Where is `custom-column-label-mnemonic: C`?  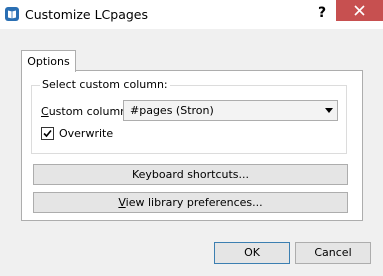
custom-column-label-mnemonic: C is located at coordinates (45, 111).